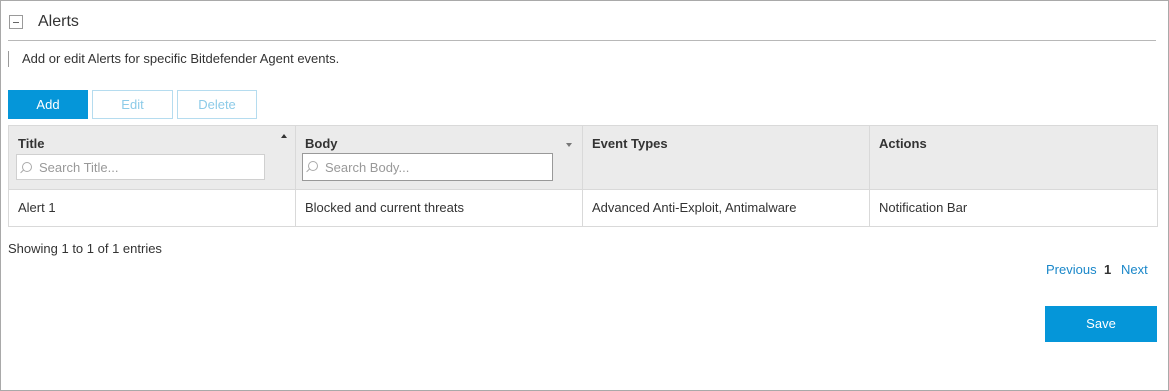  I want to click on column-event-types-label: Event Types, so click(630, 143).